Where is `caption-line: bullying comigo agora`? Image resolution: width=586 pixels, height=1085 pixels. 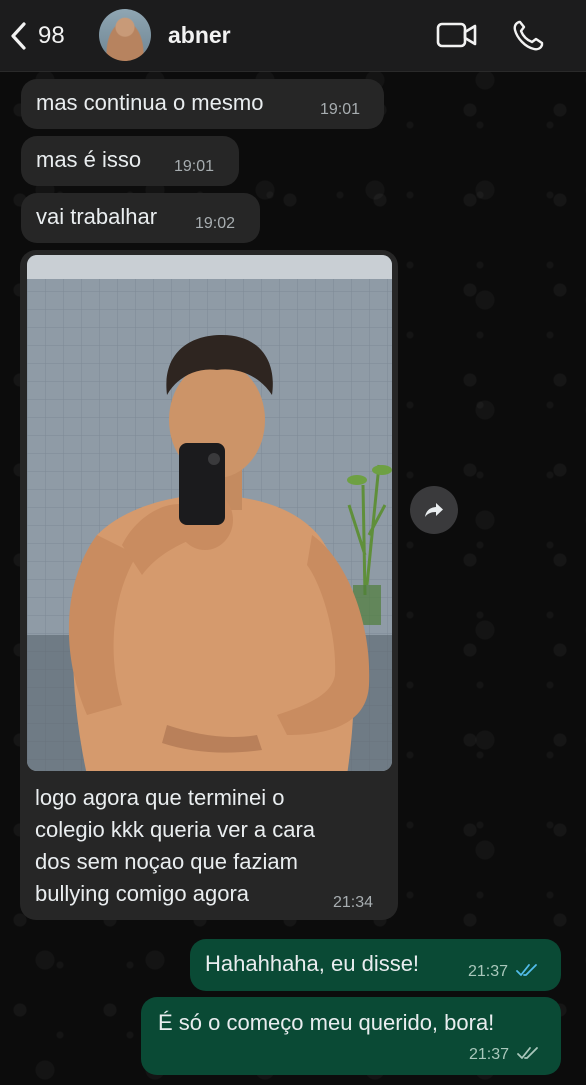
caption-line: bullying comigo agora is located at coordinates (142, 893).